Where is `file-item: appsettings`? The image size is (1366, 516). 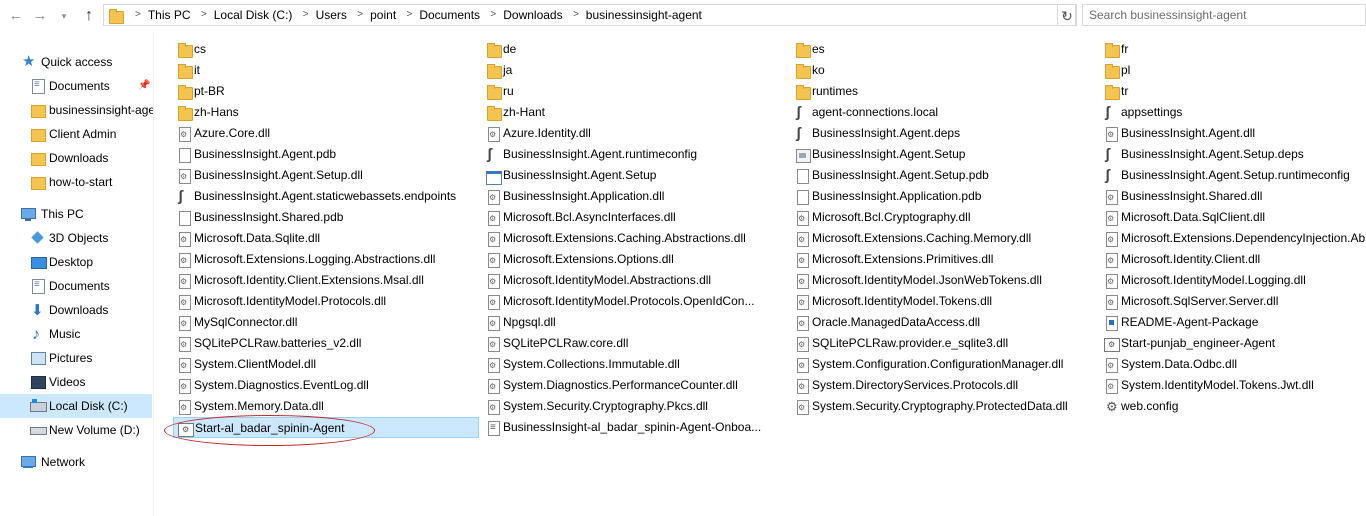 file-item: appsettings is located at coordinates (1233, 112).